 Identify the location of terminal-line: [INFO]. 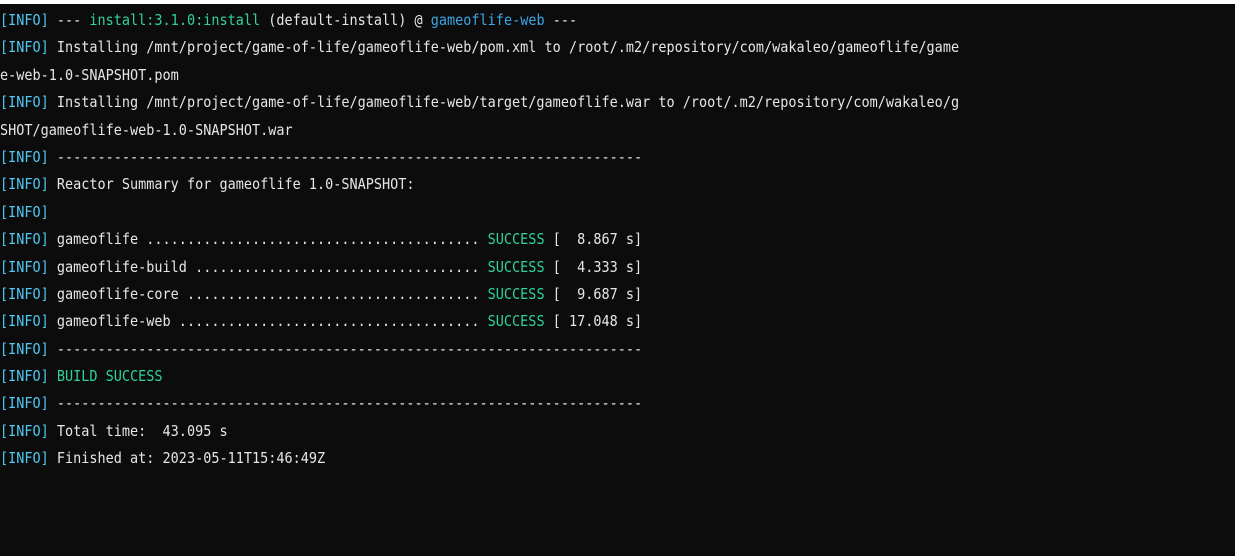
(556, 212).